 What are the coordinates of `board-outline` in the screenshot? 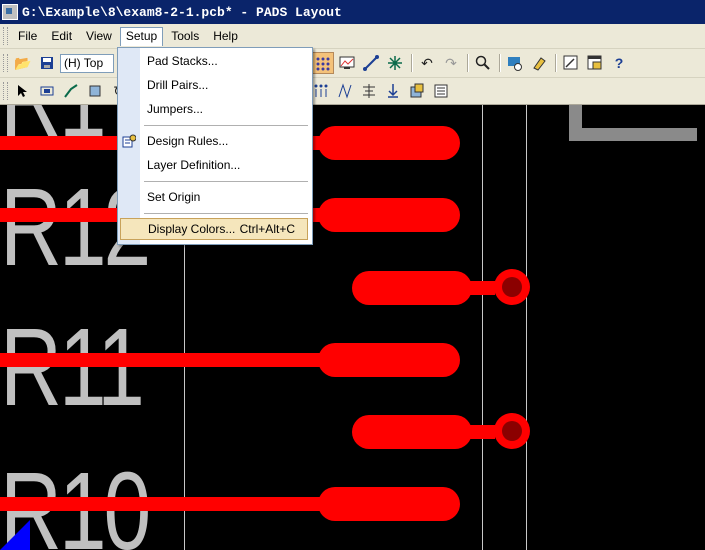 It's located at (633, 123).